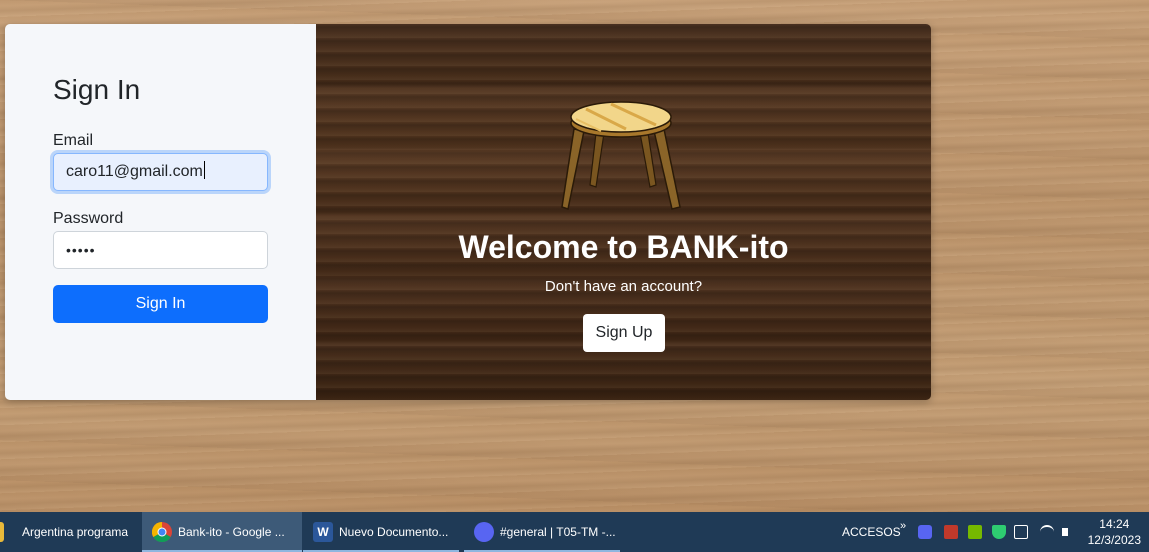 The image size is (1149, 552). What do you see at coordinates (925, 532) in the screenshot?
I see `discord-tray-icon` at bounding box center [925, 532].